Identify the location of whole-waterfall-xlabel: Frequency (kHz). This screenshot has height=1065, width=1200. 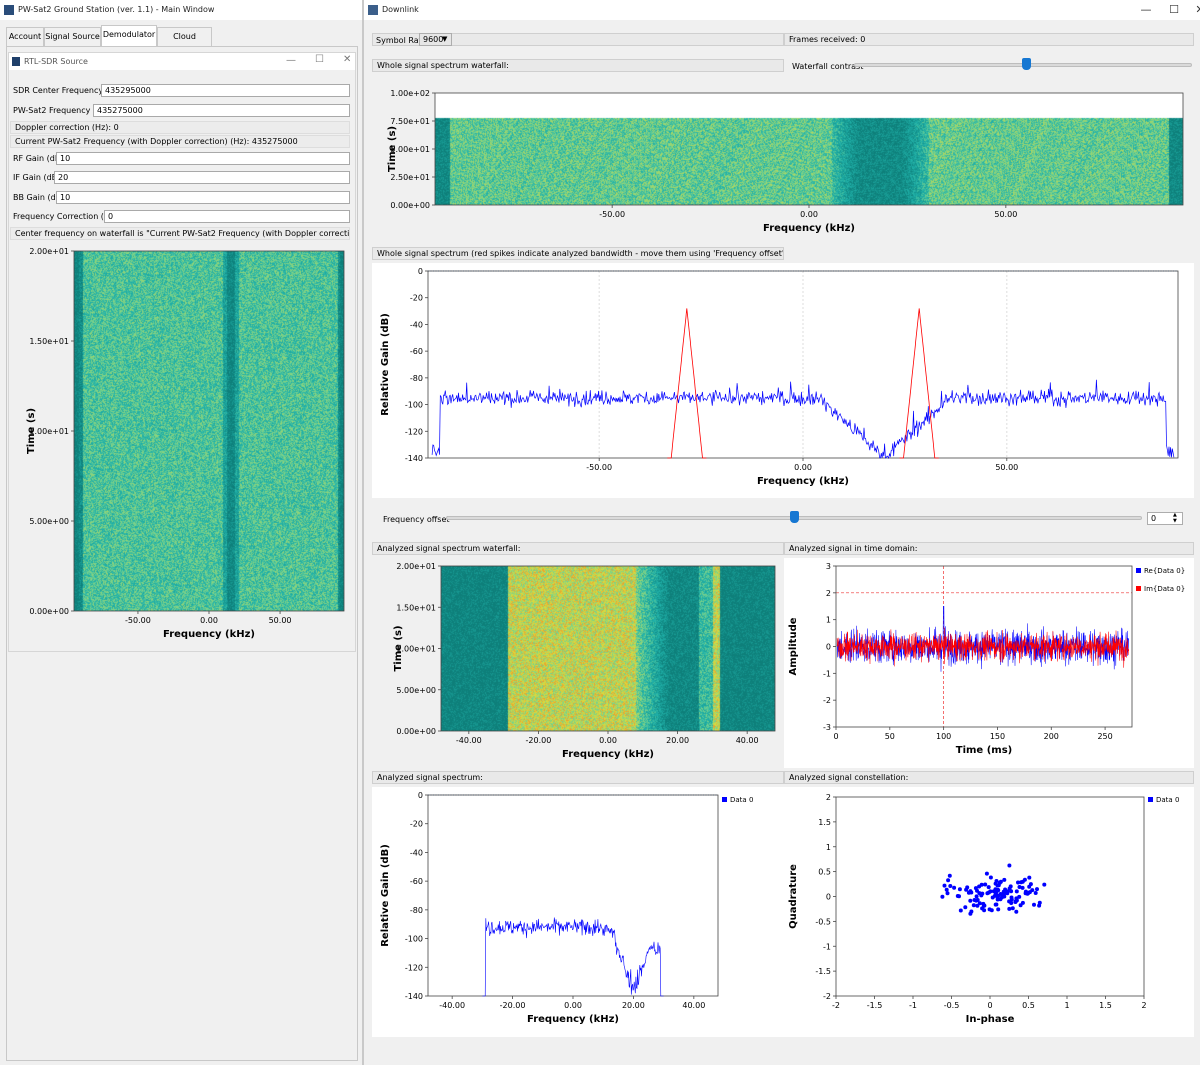
(809, 228).